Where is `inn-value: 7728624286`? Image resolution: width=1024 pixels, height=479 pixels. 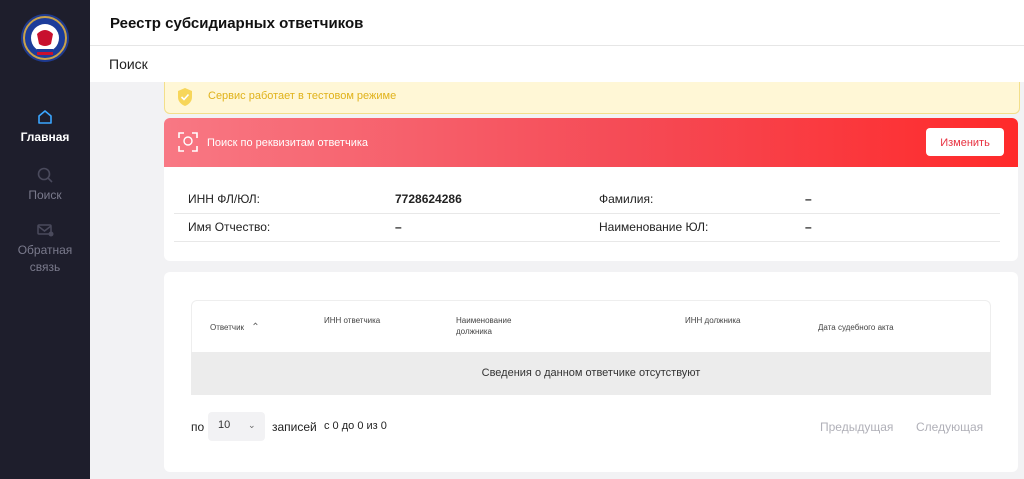 inn-value: 7728624286 is located at coordinates (428, 199).